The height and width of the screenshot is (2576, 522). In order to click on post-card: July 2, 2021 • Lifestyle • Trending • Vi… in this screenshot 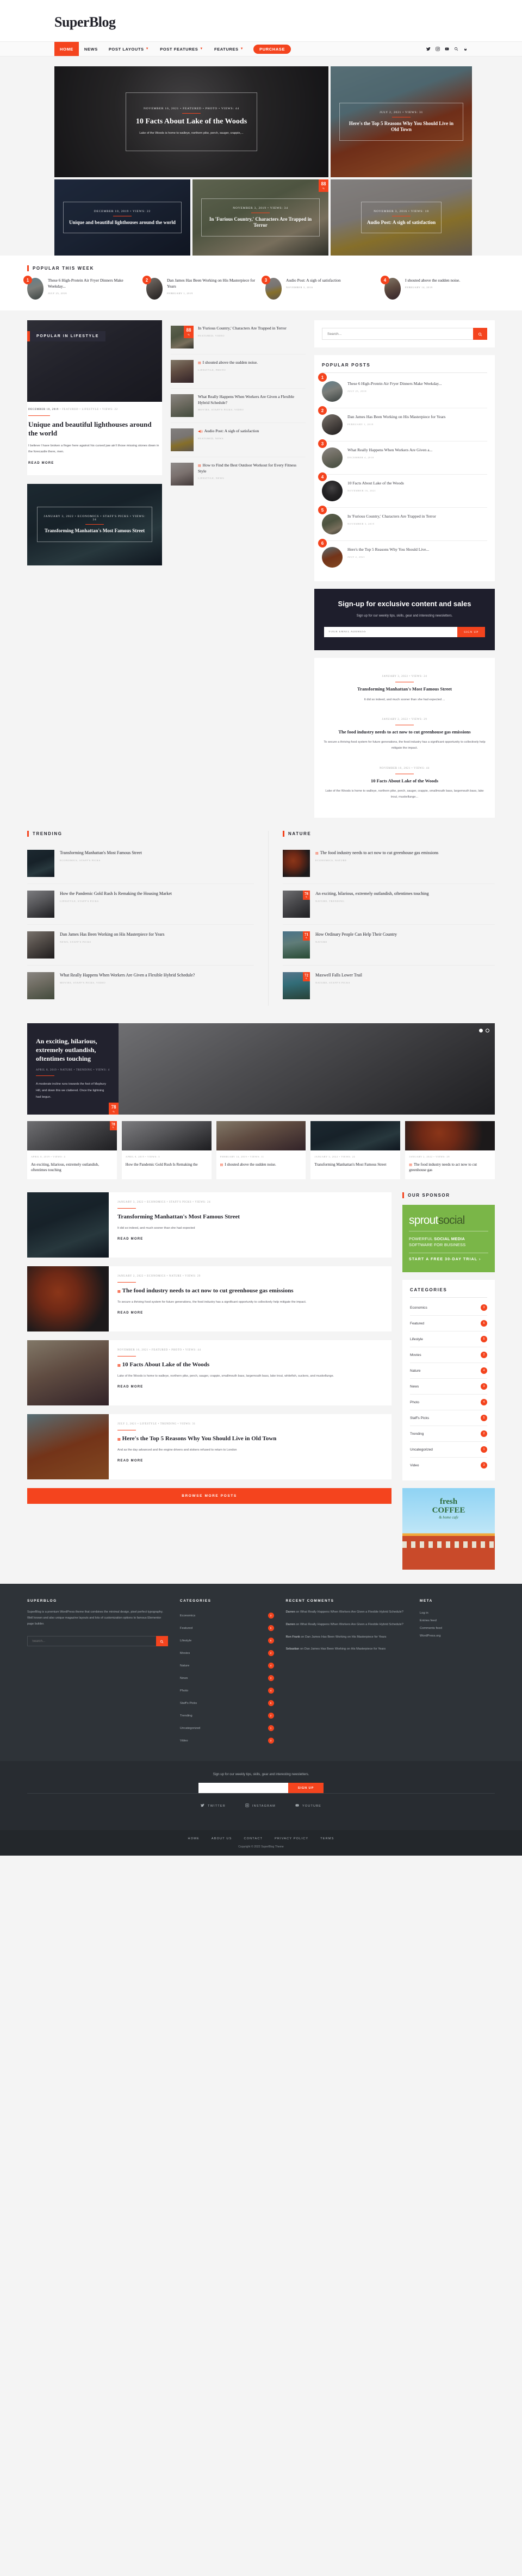, I will do `click(209, 1446)`.